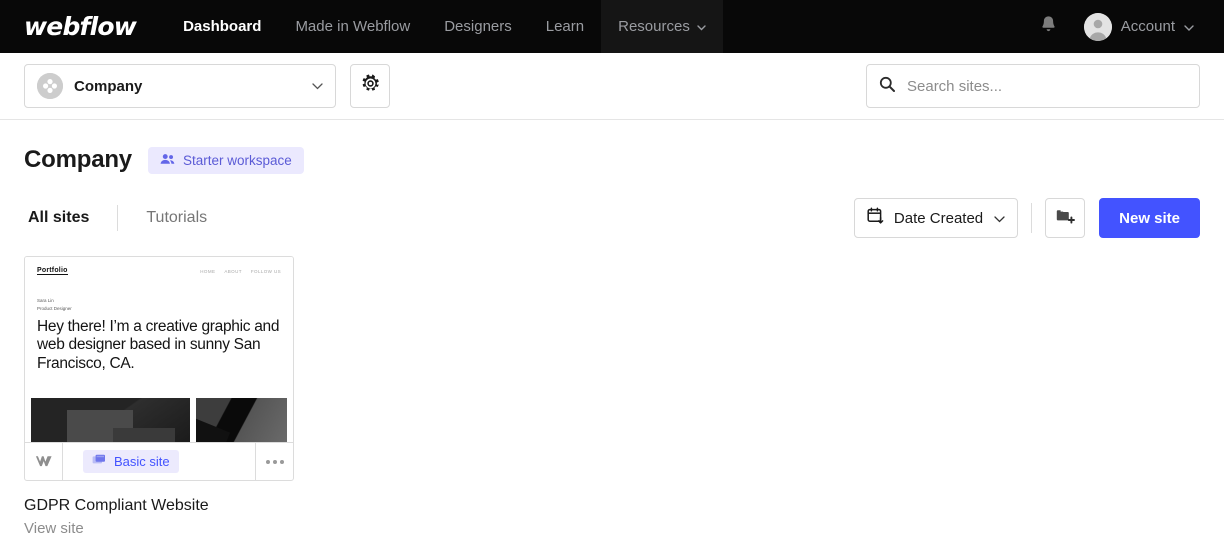 The width and height of the screenshot is (1224, 553). I want to click on webflow-logo: webflow, so click(80, 26).